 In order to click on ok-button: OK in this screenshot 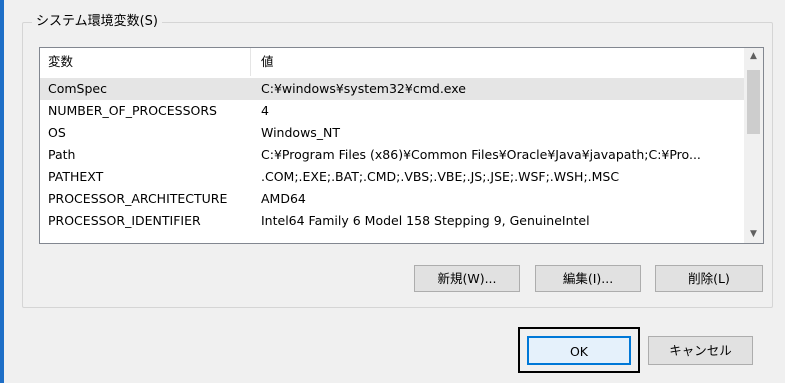, I will do `click(579, 350)`.